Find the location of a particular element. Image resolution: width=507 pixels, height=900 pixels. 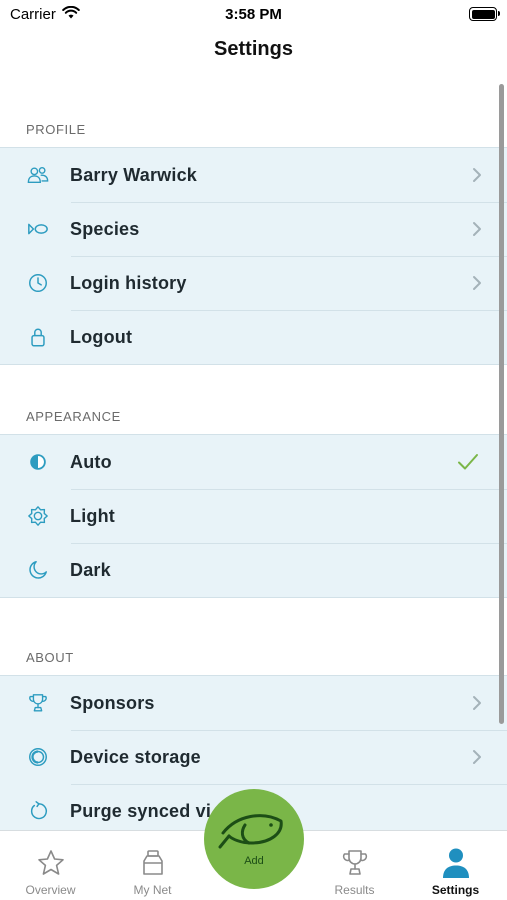

star-icon is located at coordinates (51, 863).